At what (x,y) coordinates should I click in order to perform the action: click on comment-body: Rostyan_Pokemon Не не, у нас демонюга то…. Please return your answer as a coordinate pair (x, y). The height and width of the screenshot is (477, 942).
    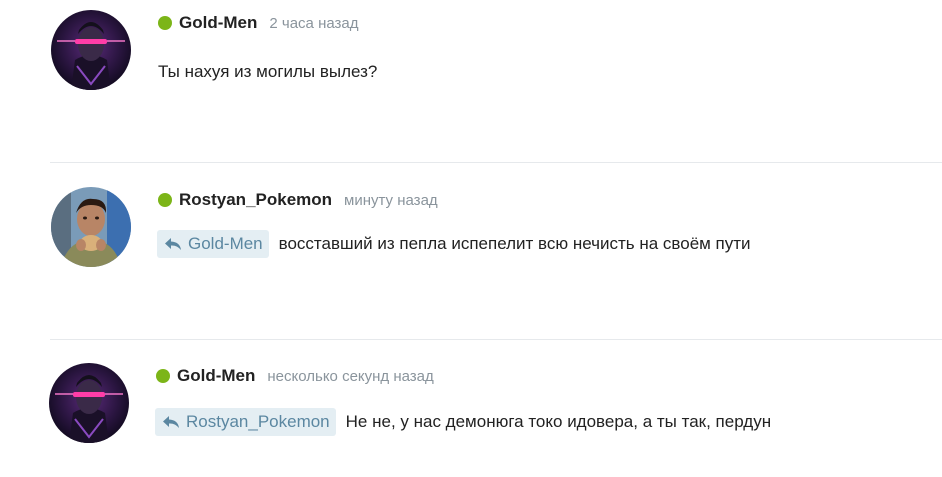
    Looking at the image, I should click on (463, 422).